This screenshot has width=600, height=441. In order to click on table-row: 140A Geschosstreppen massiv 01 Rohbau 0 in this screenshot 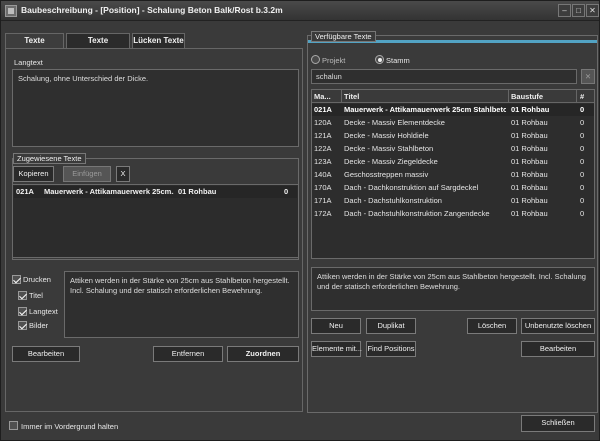, I will do `click(453, 175)`.